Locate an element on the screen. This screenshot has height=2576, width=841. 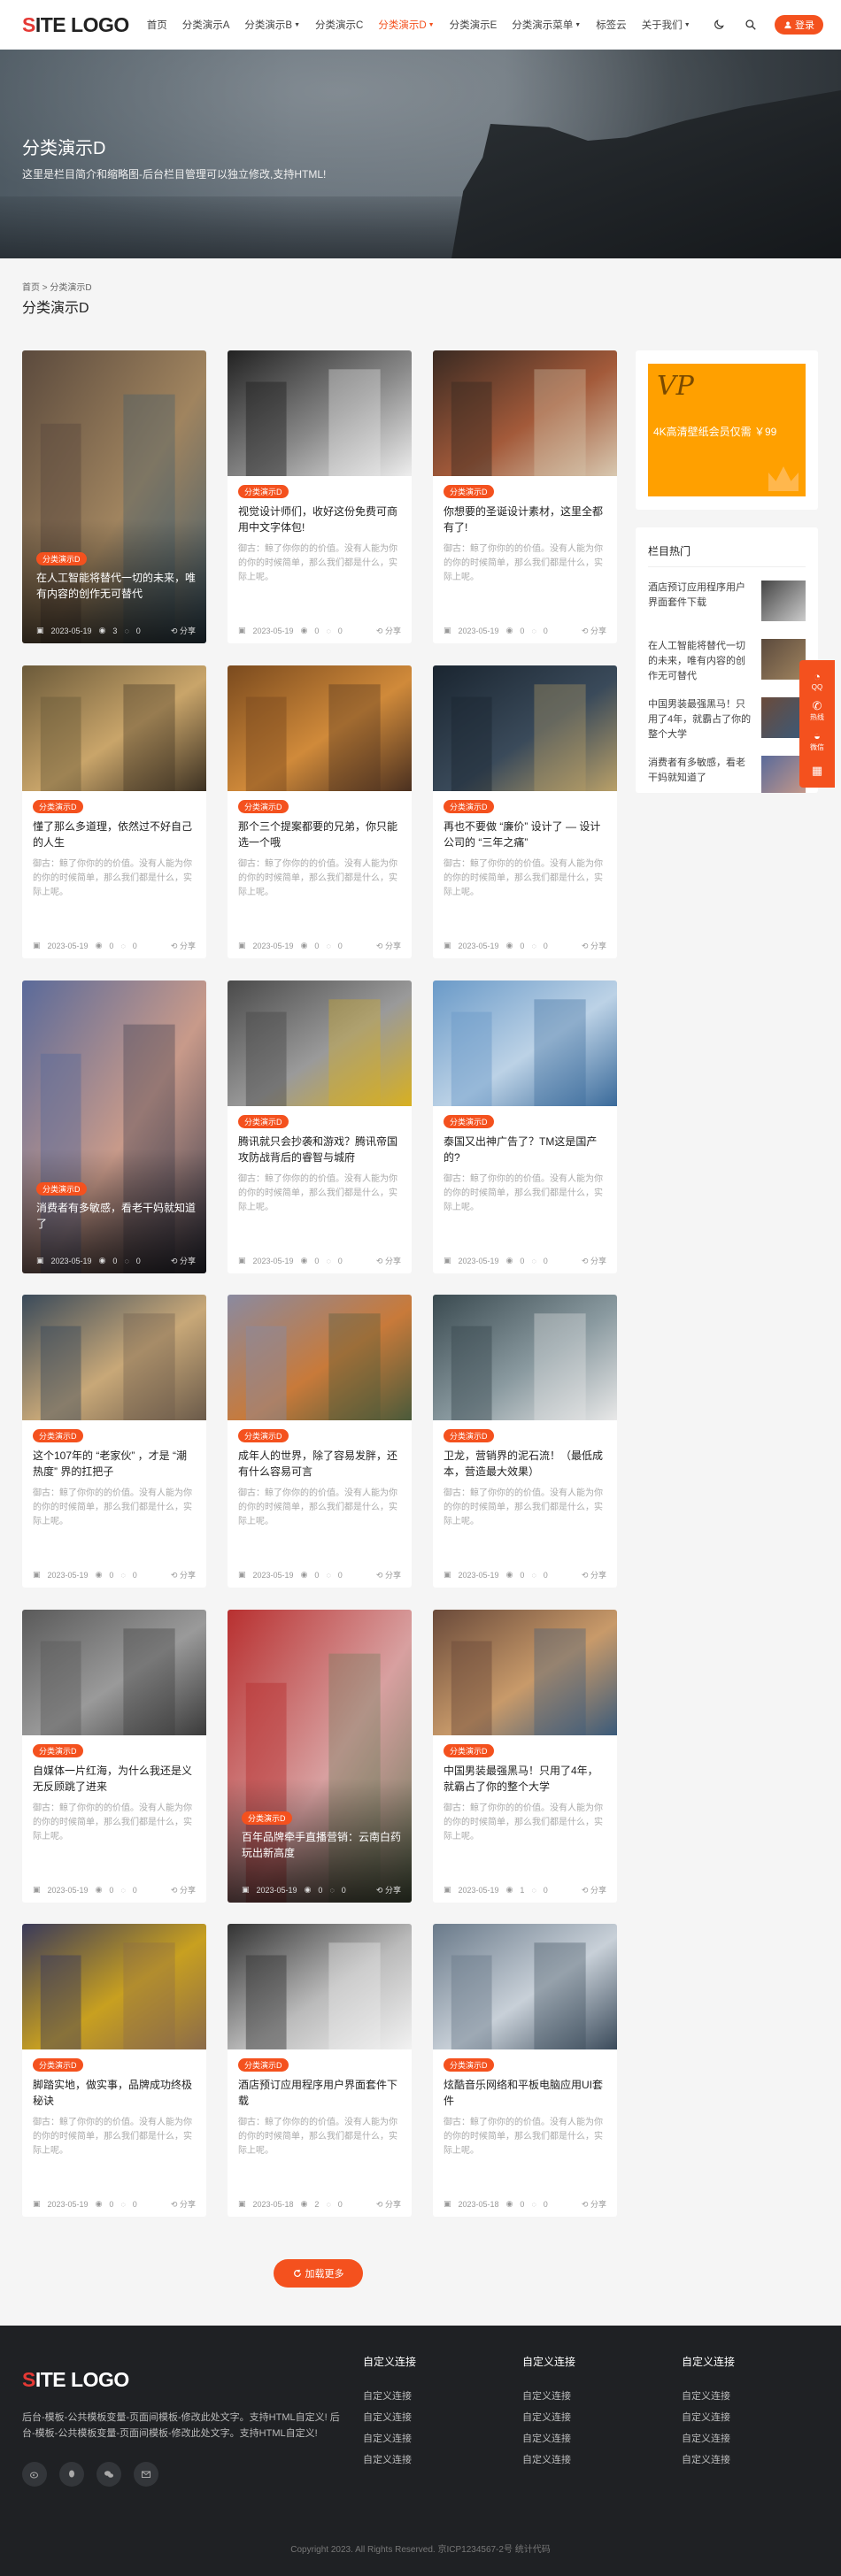
card-title: 酒店预订应用程序用户界面套件下载 is located at coordinates (319, 2093).